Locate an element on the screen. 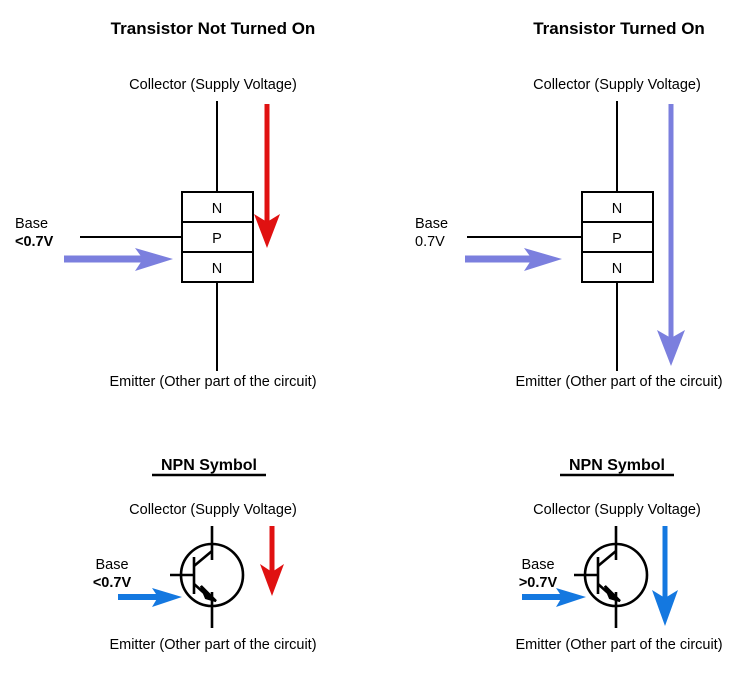 Image resolution: width=742 pixels, height=673 pixels. top-right-collector-current-arrow is located at coordinates (671, 235).